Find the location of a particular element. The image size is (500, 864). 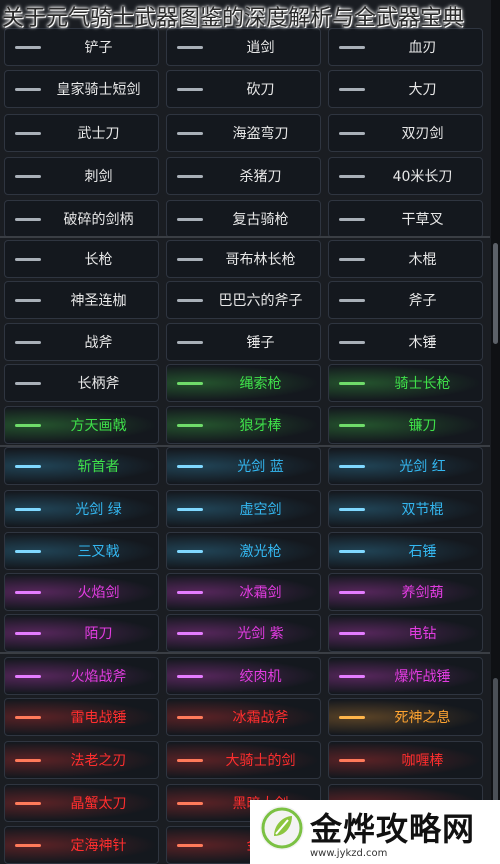

scrollbar-thumb is located at coordinates (495, 293).